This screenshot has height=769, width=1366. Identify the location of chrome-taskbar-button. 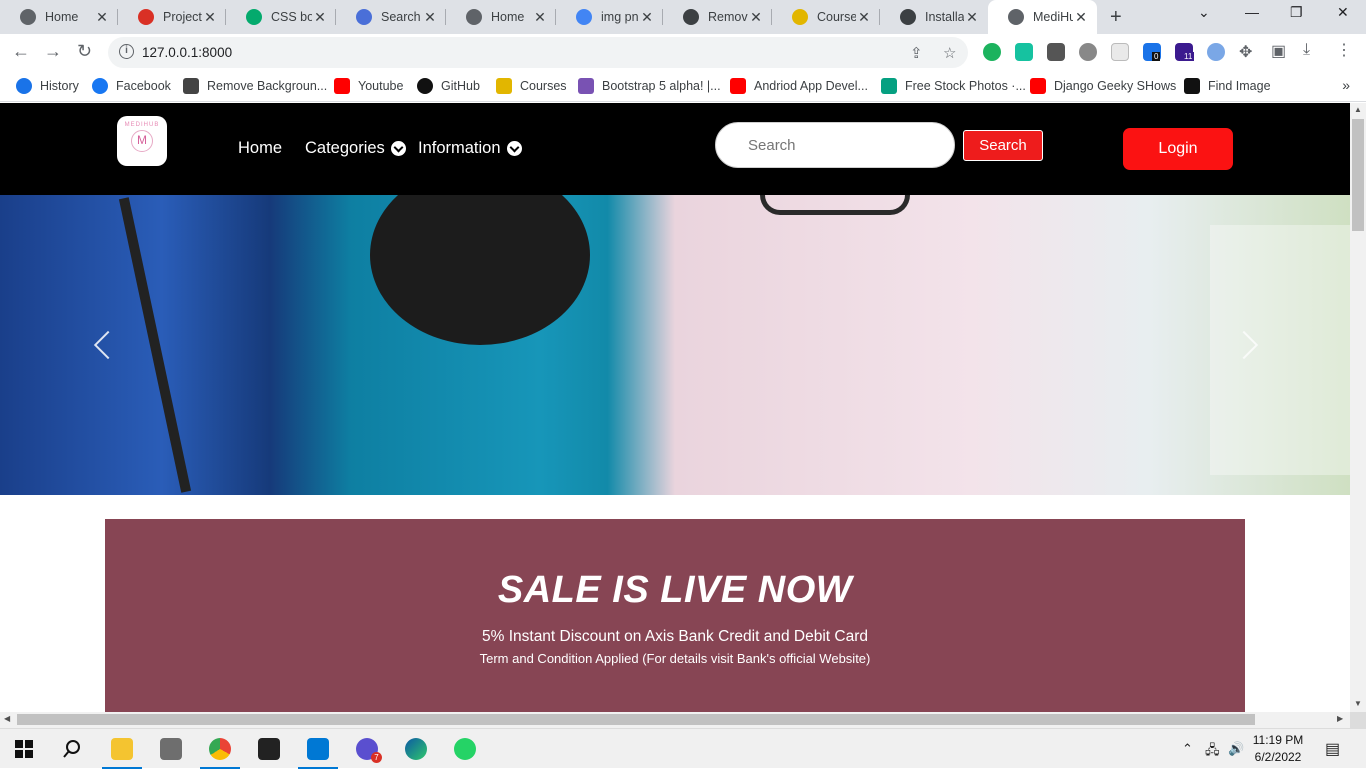
(220, 749).